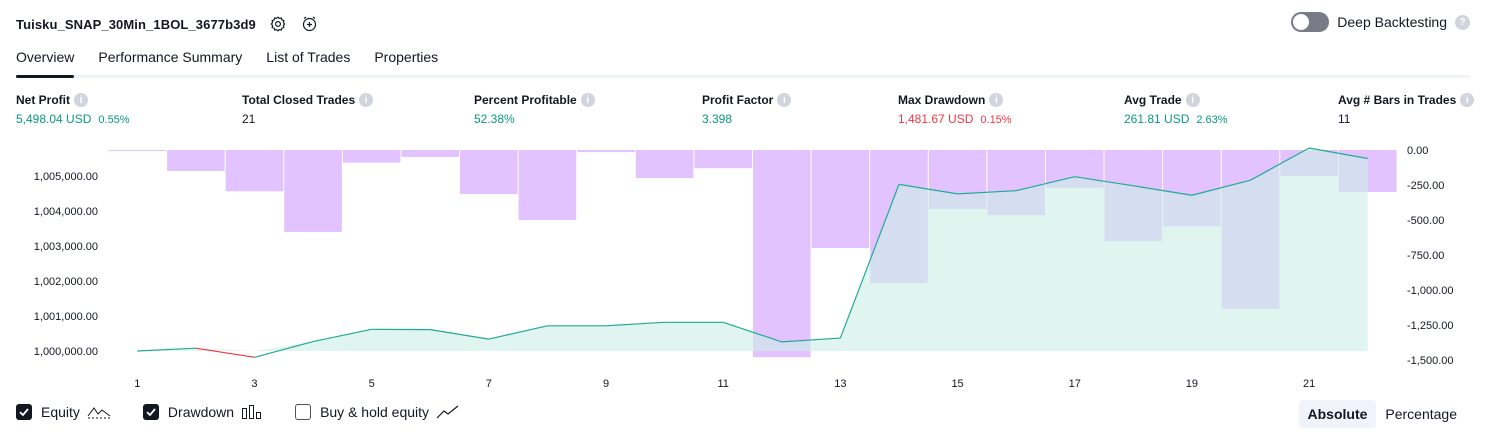 The image size is (1486, 438). I want to click on tab-properties: Properties, so click(406, 59).